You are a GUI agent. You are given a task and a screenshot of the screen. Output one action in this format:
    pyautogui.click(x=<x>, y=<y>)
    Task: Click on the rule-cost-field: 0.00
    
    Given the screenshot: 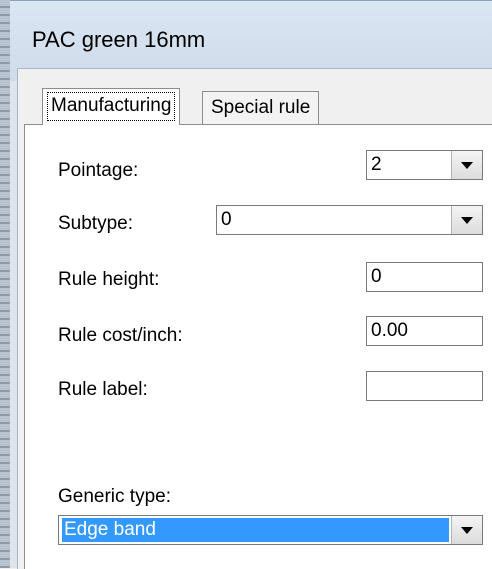 What is the action you would take?
    pyautogui.click(x=424, y=331)
    